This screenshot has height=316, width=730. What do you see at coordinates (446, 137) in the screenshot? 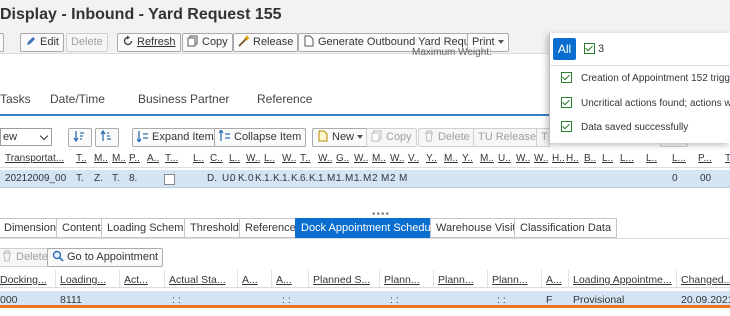
I see `items-delete-button: Delete` at bounding box center [446, 137].